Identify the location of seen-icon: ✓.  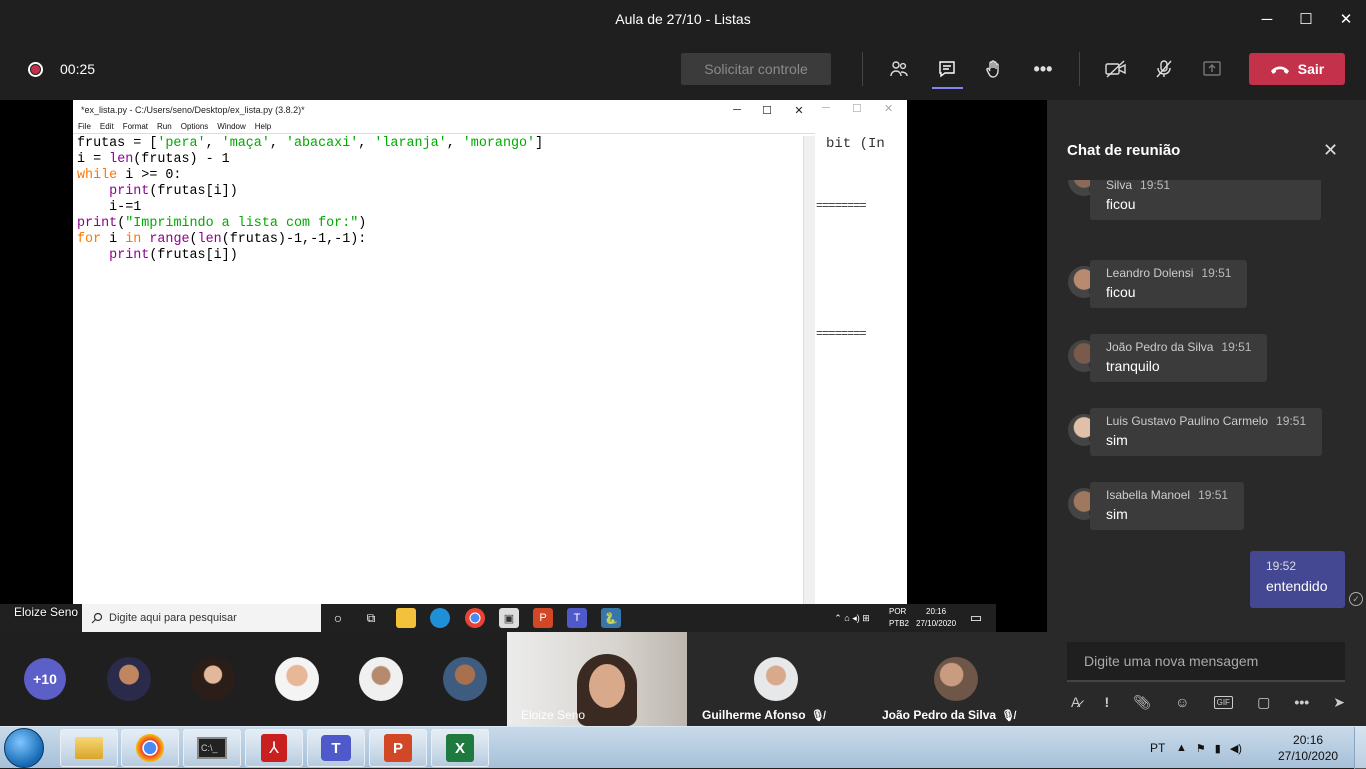
(1356, 599).